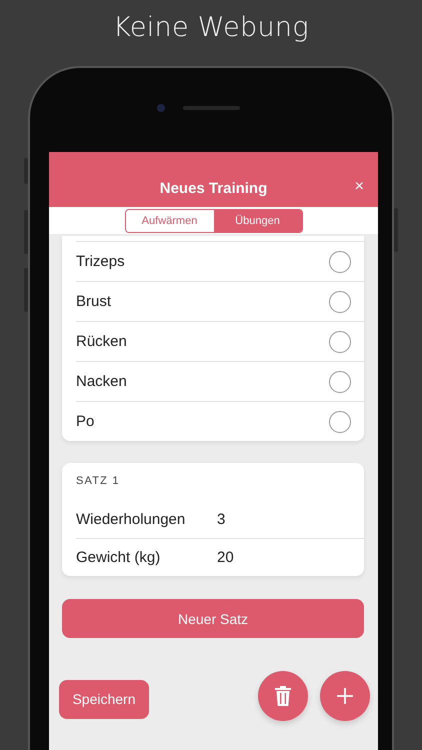 This screenshot has width=422, height=750. I want to click on muscle-label: Trizeps, so click(100, 261).